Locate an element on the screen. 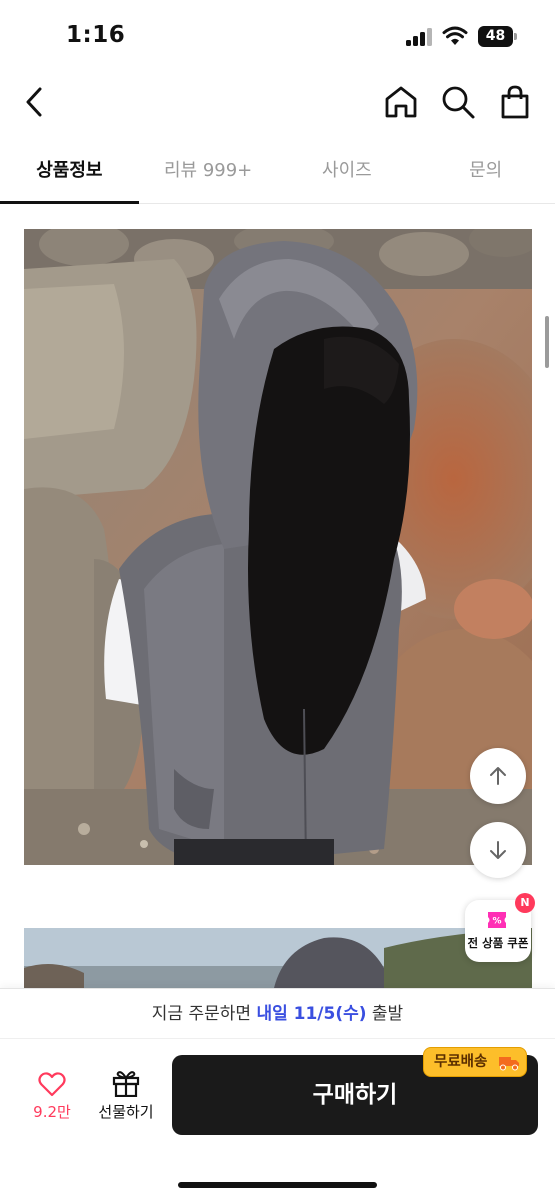  arrow-up-icon is located at coordinates (498, 776).